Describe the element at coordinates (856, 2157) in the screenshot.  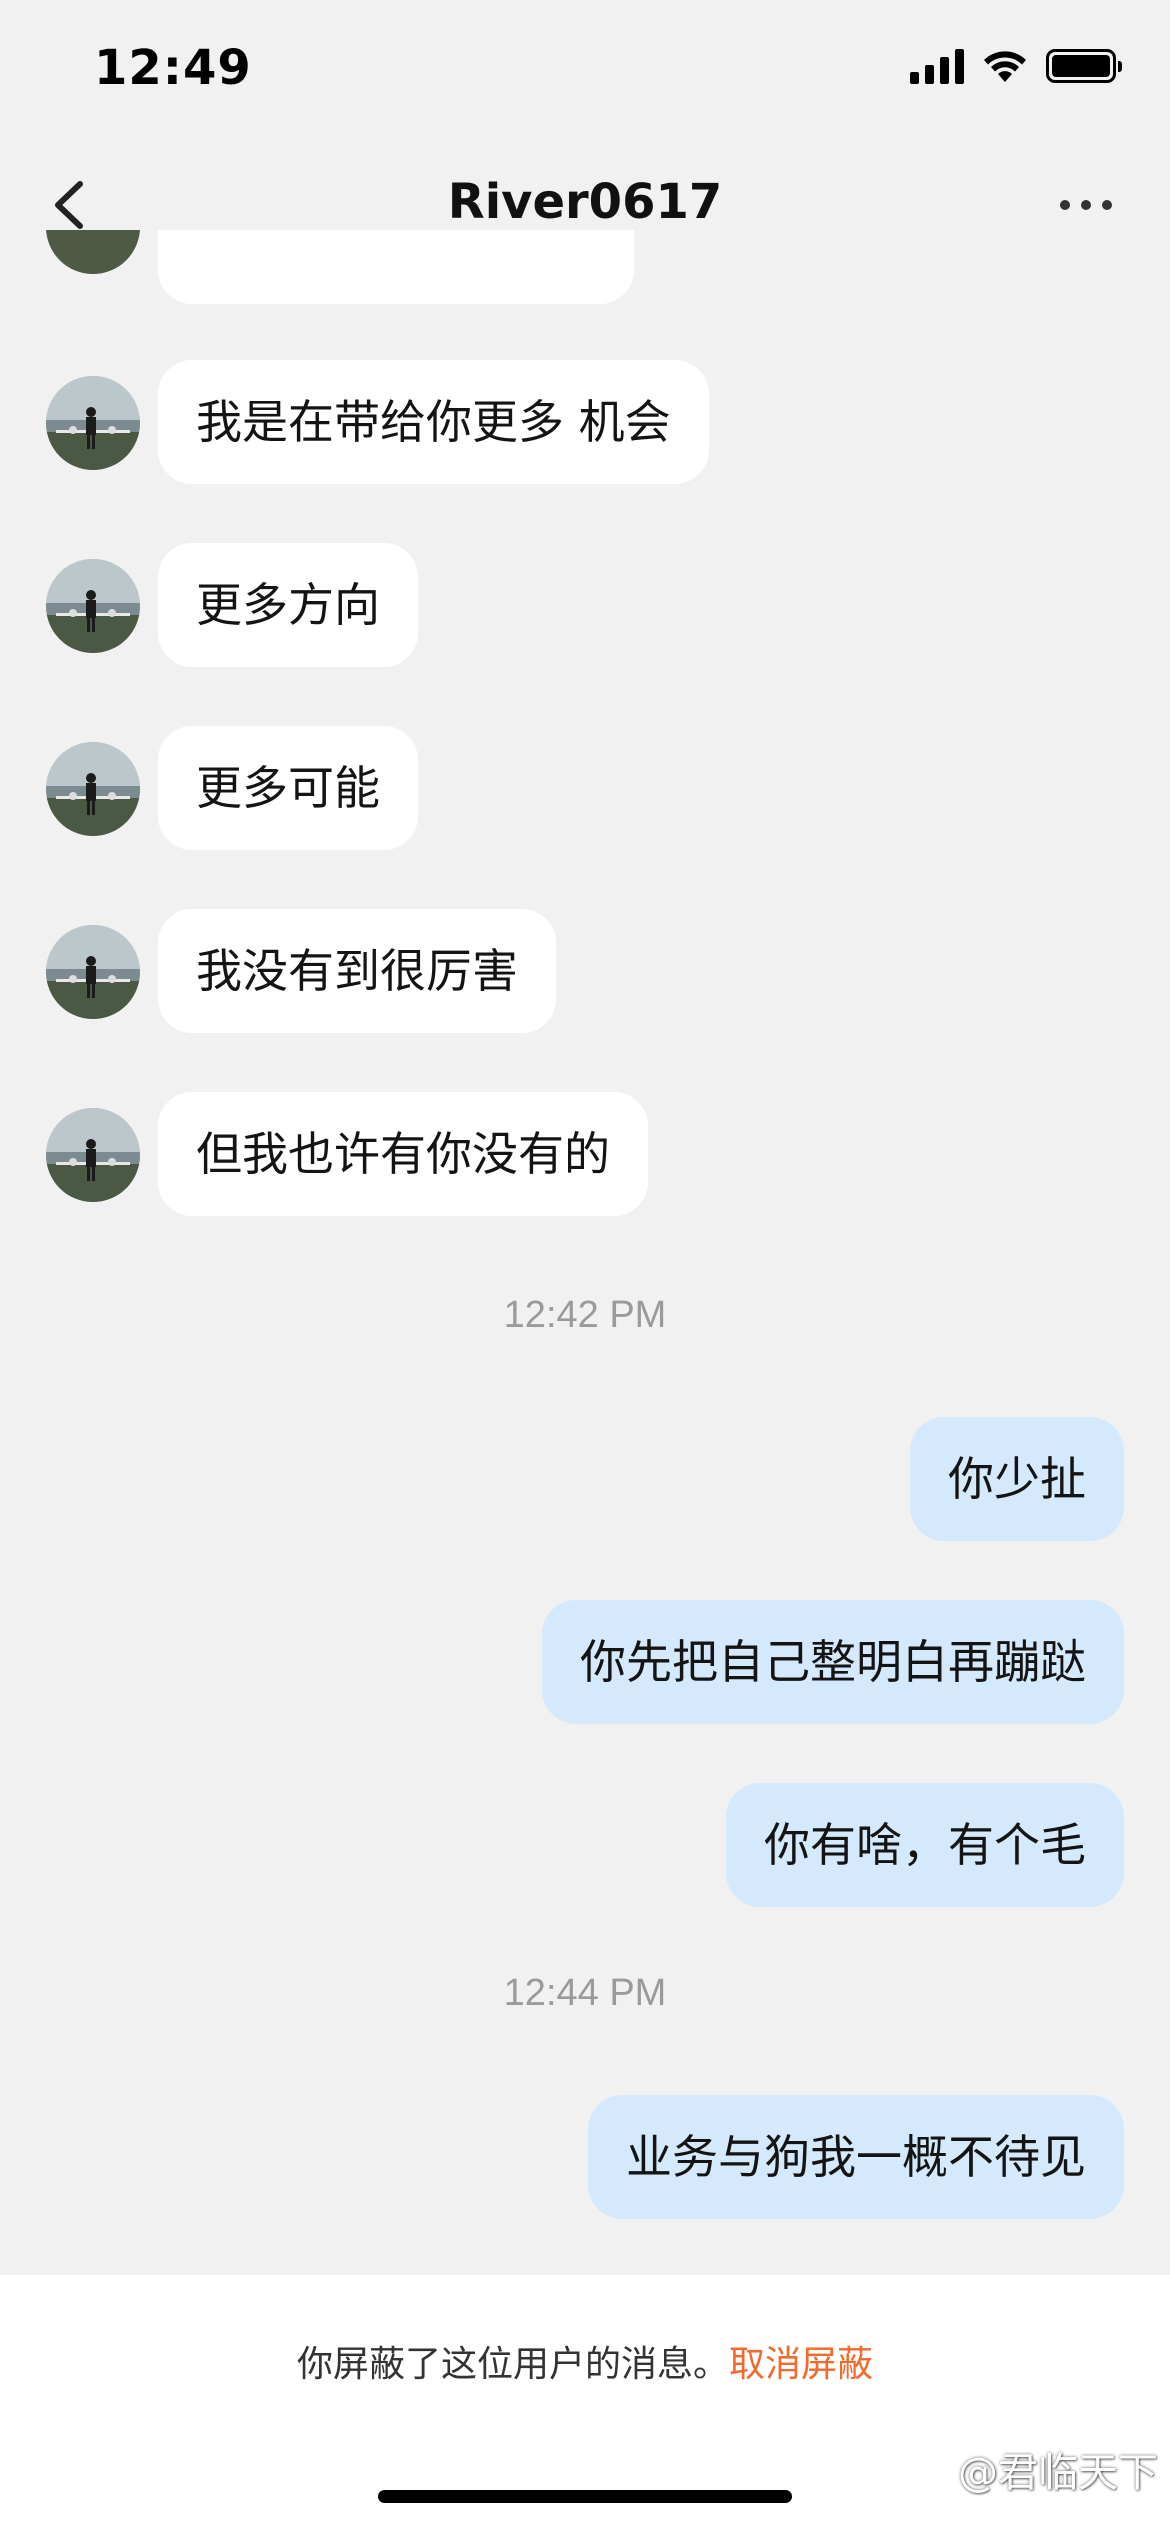
I see `message-bubble: 业务与狗我一概不待见` at that location.